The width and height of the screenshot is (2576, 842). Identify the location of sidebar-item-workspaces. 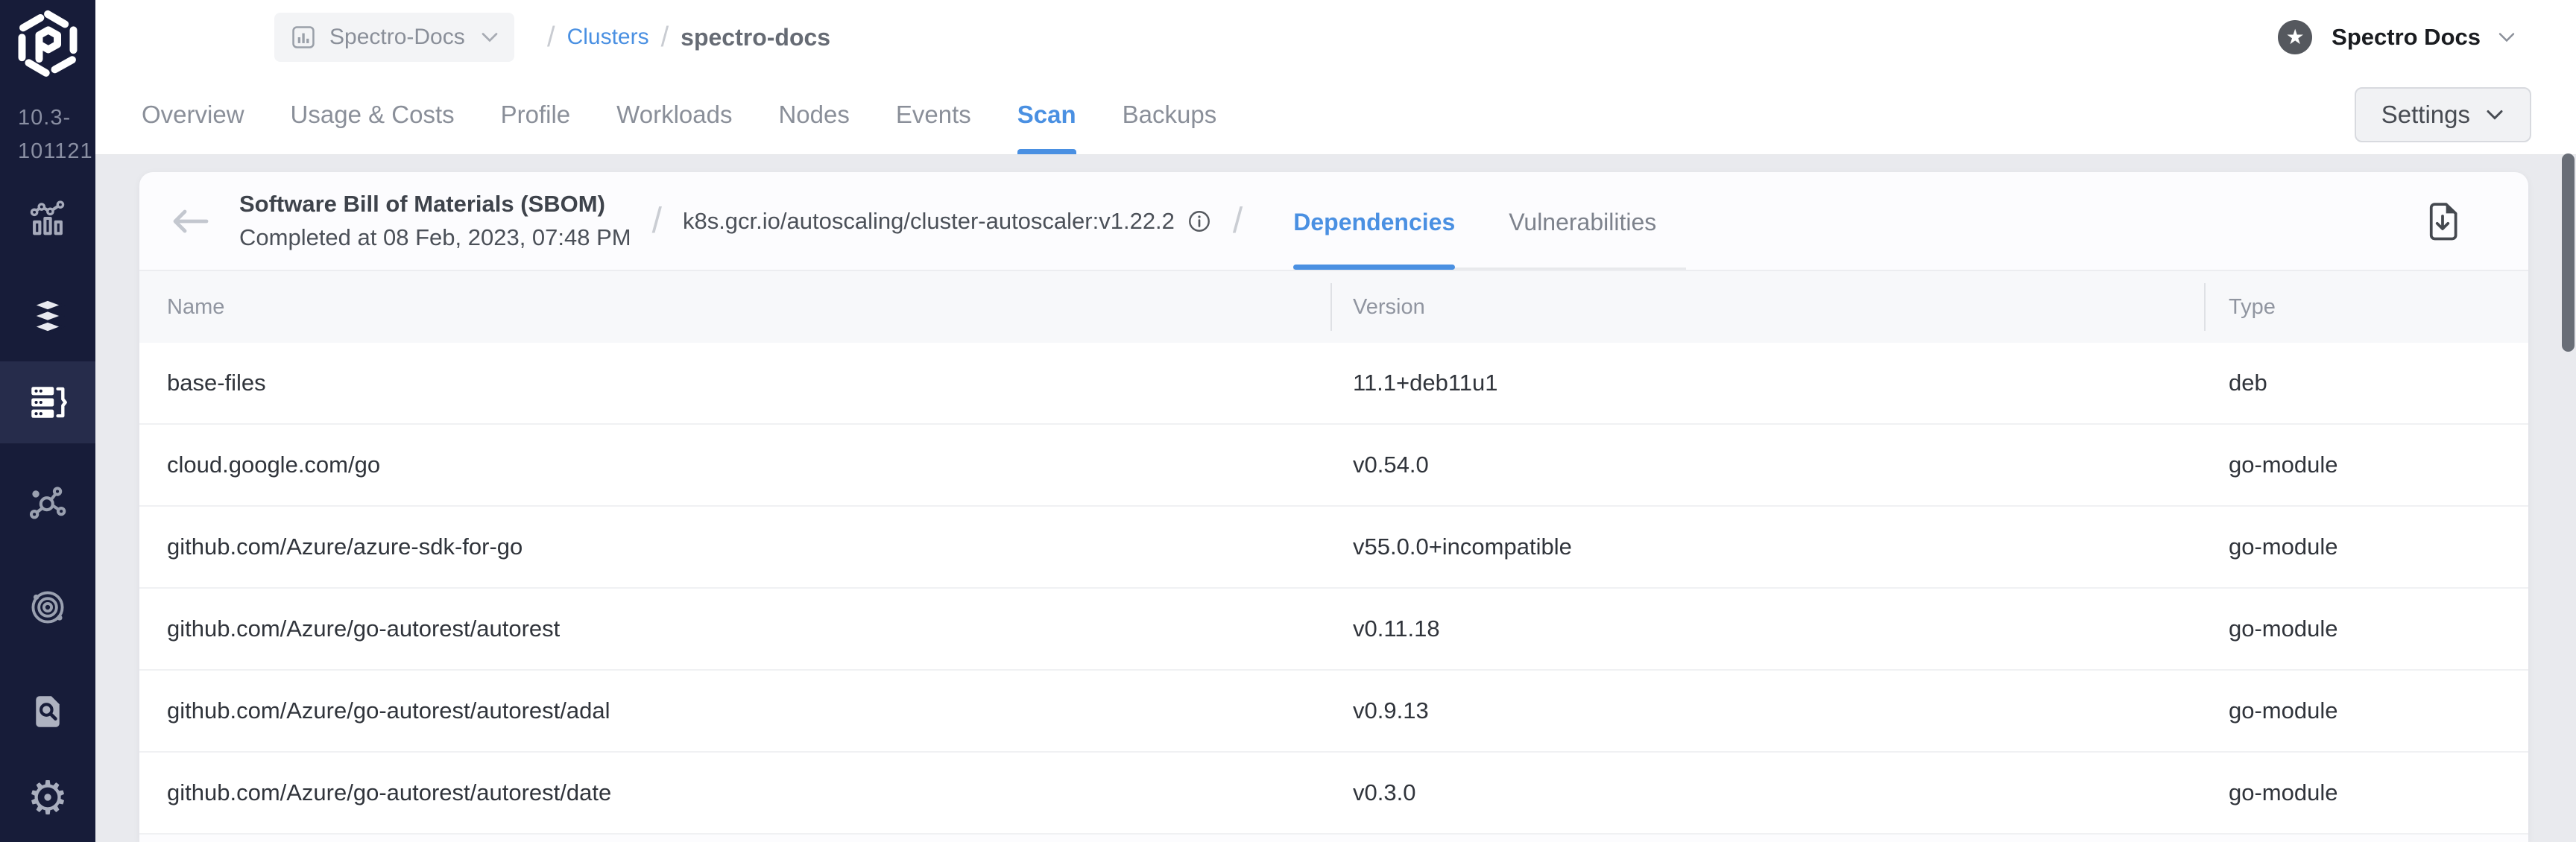
(47, 503).